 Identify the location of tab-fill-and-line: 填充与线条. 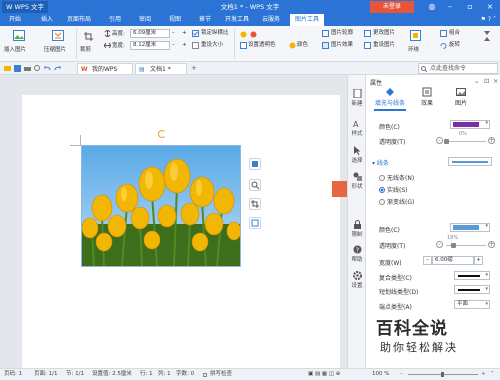
(390, 97).